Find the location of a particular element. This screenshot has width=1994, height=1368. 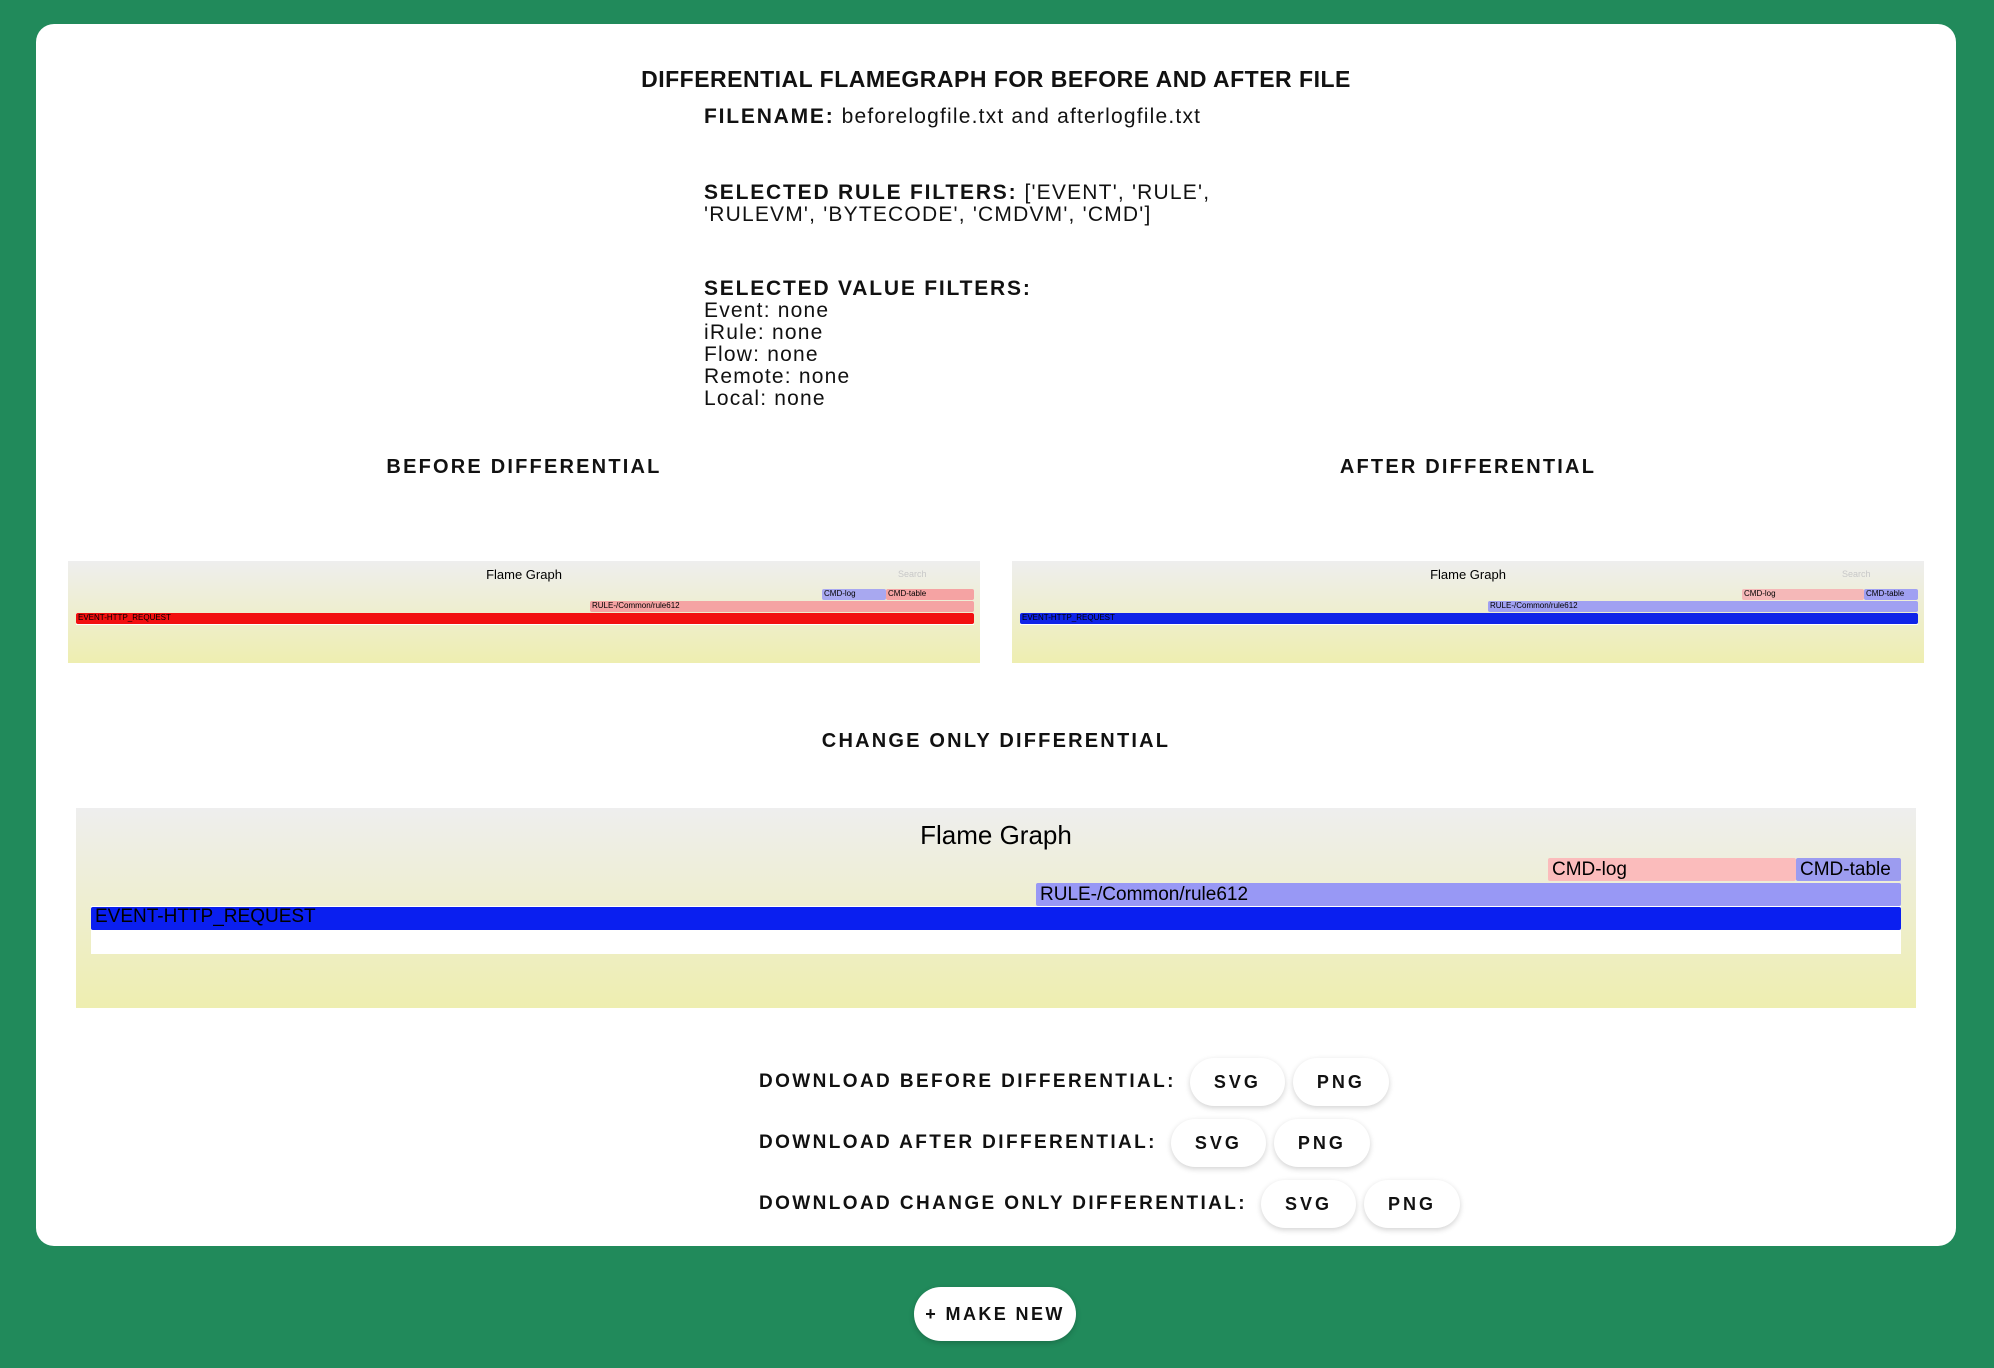

filename-value: beforelogfile.txt and afterlogfile.txt is located at coordinates (1021, 116).